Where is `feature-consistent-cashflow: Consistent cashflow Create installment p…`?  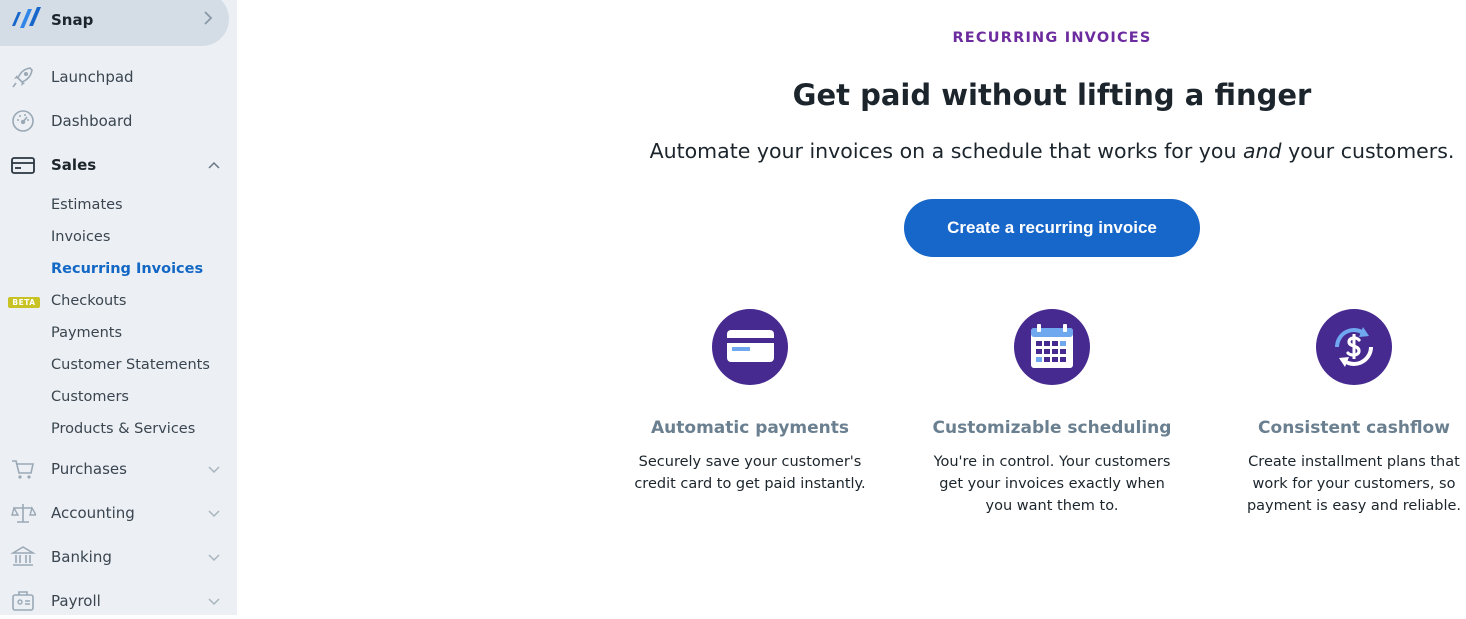
feature-consistent-cashflow: Consistent cashflow Create installment p… is located at coordinates (1345, 419).